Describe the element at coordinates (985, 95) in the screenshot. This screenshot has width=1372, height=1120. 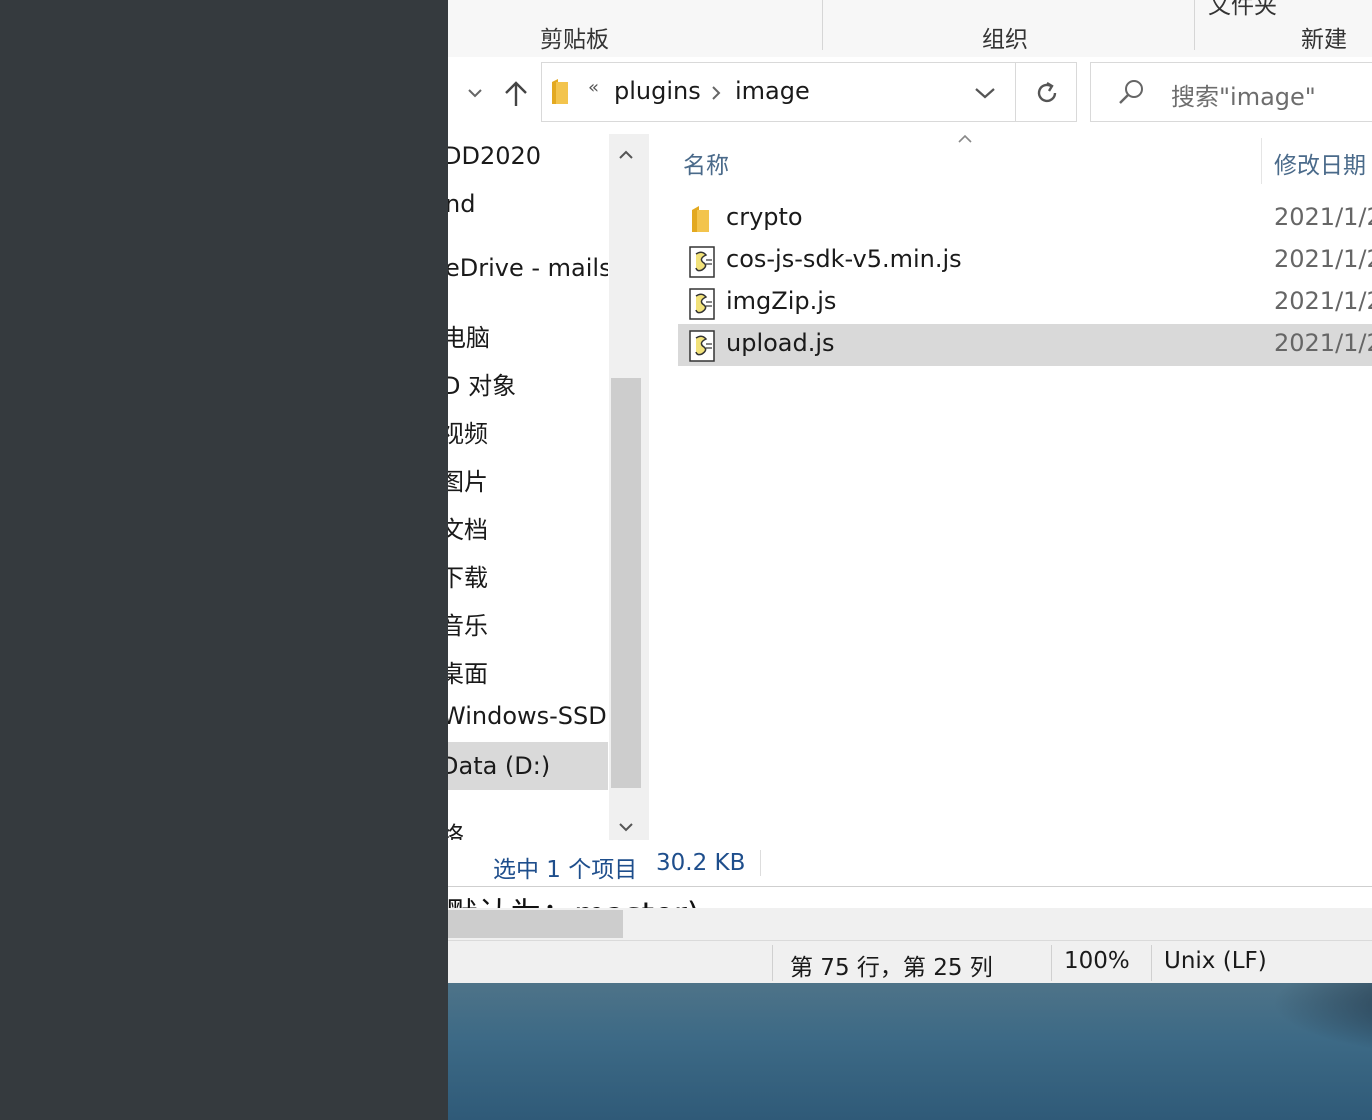
I see `address-dropdown-chevron-icon` at that location.